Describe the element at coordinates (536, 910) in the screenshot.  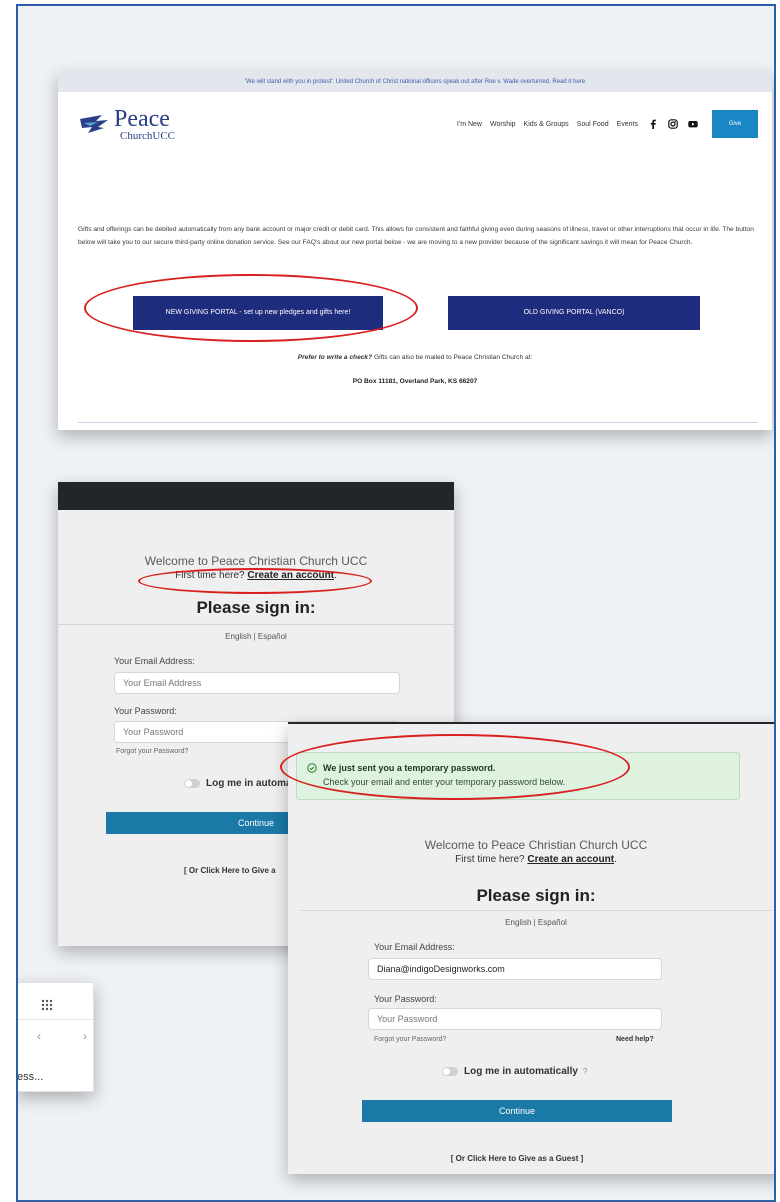
I see `signin-2-divider` at that location.